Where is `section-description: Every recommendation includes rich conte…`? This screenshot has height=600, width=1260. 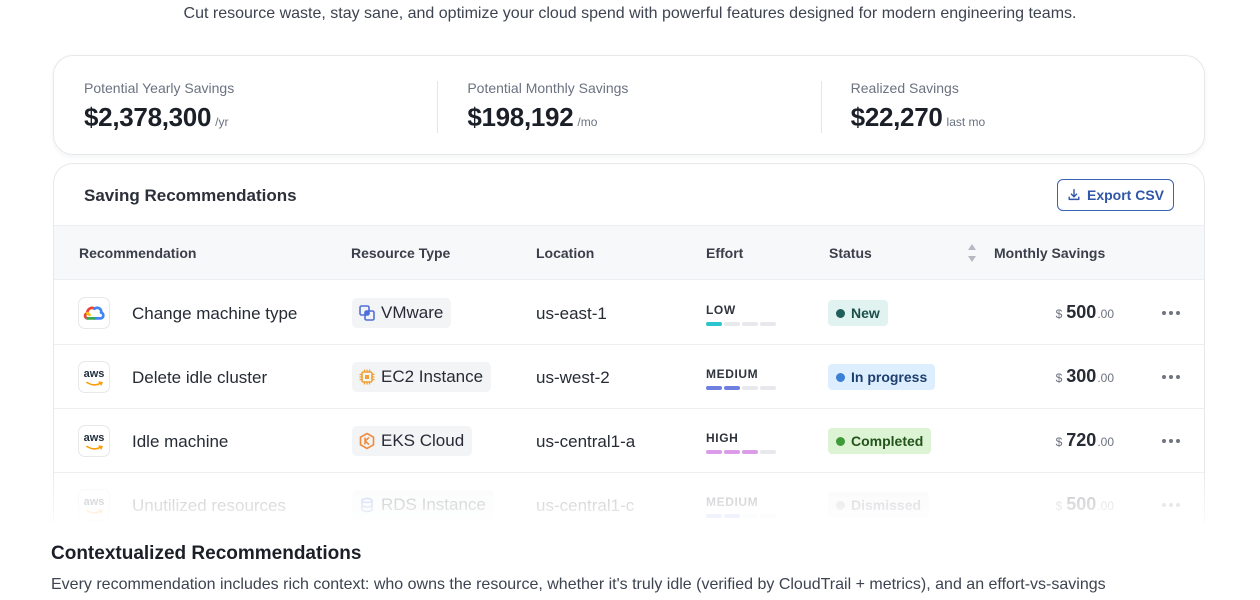
section-description: Every recommendation includes rich conte… is located at coordinates (578, 584).